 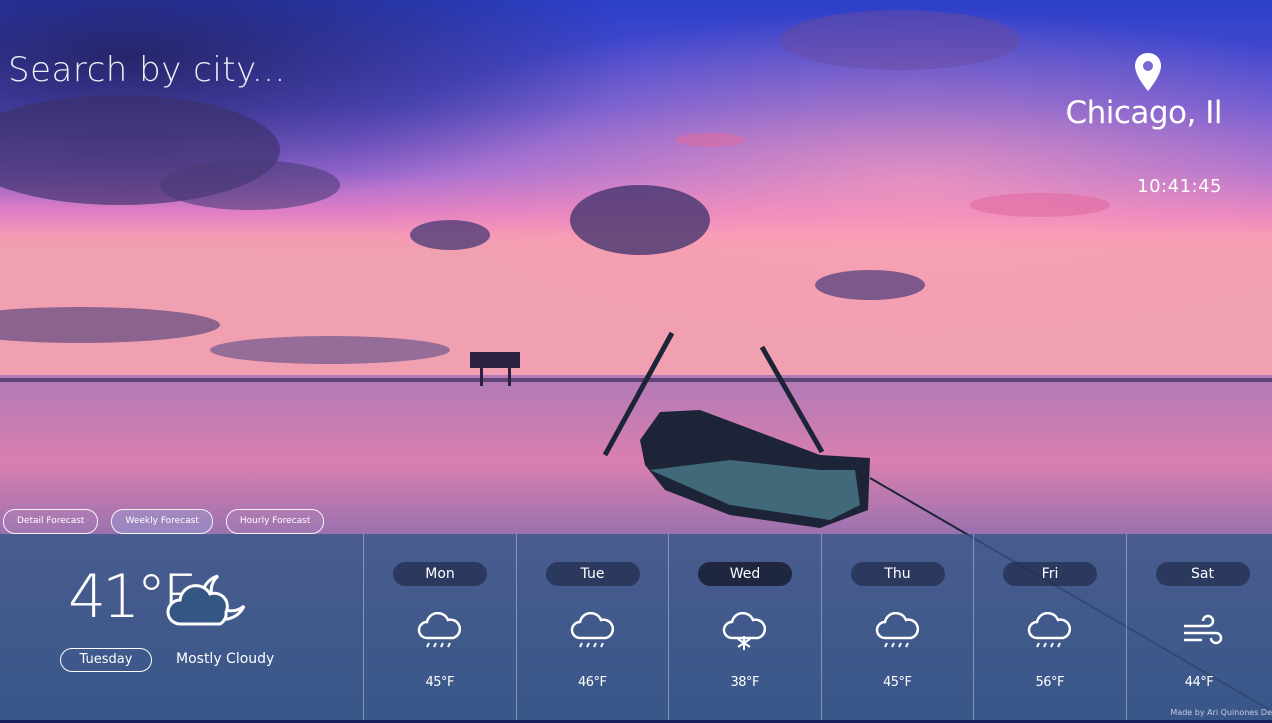 I want to click on cloud-moon-icon, so click(x=206, y=600).